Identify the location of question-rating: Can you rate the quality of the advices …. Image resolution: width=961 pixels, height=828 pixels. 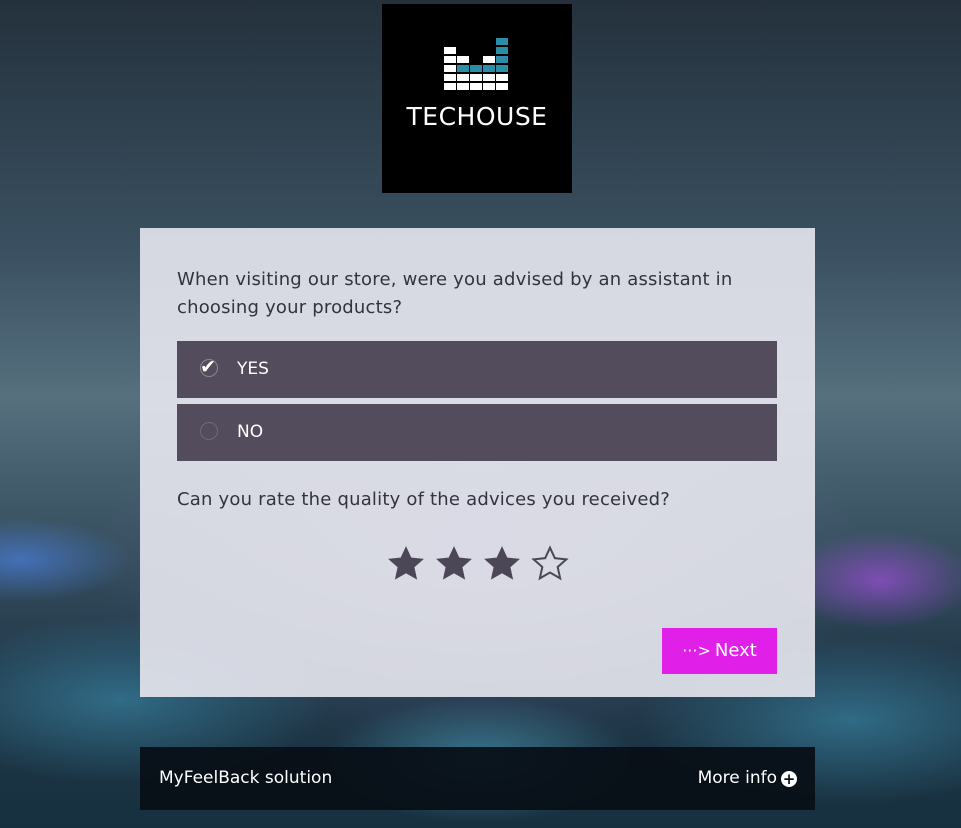
(424, 499).